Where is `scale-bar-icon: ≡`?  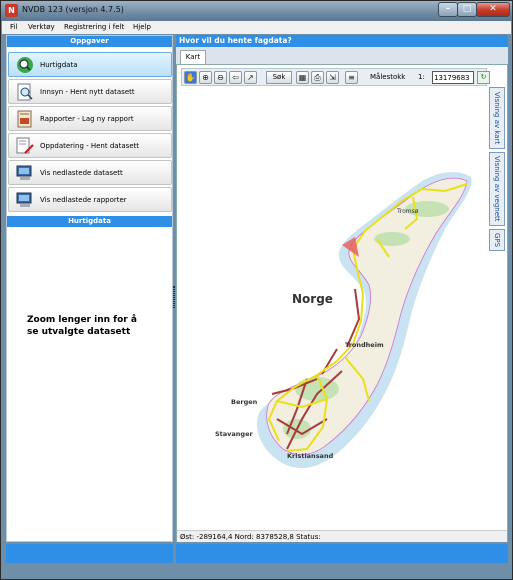 scale-bar-icon: ≡ is located at coordinates (351, 77).